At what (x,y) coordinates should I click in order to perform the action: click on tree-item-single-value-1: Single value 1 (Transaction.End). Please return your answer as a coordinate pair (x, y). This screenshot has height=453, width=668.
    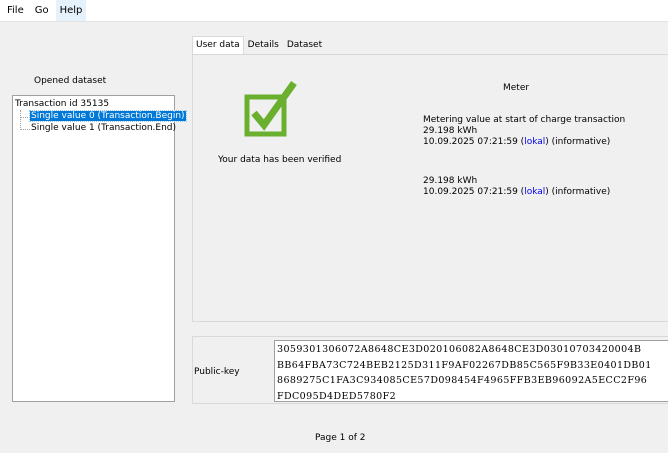
    Looking at the image, I should click on (103, 128).